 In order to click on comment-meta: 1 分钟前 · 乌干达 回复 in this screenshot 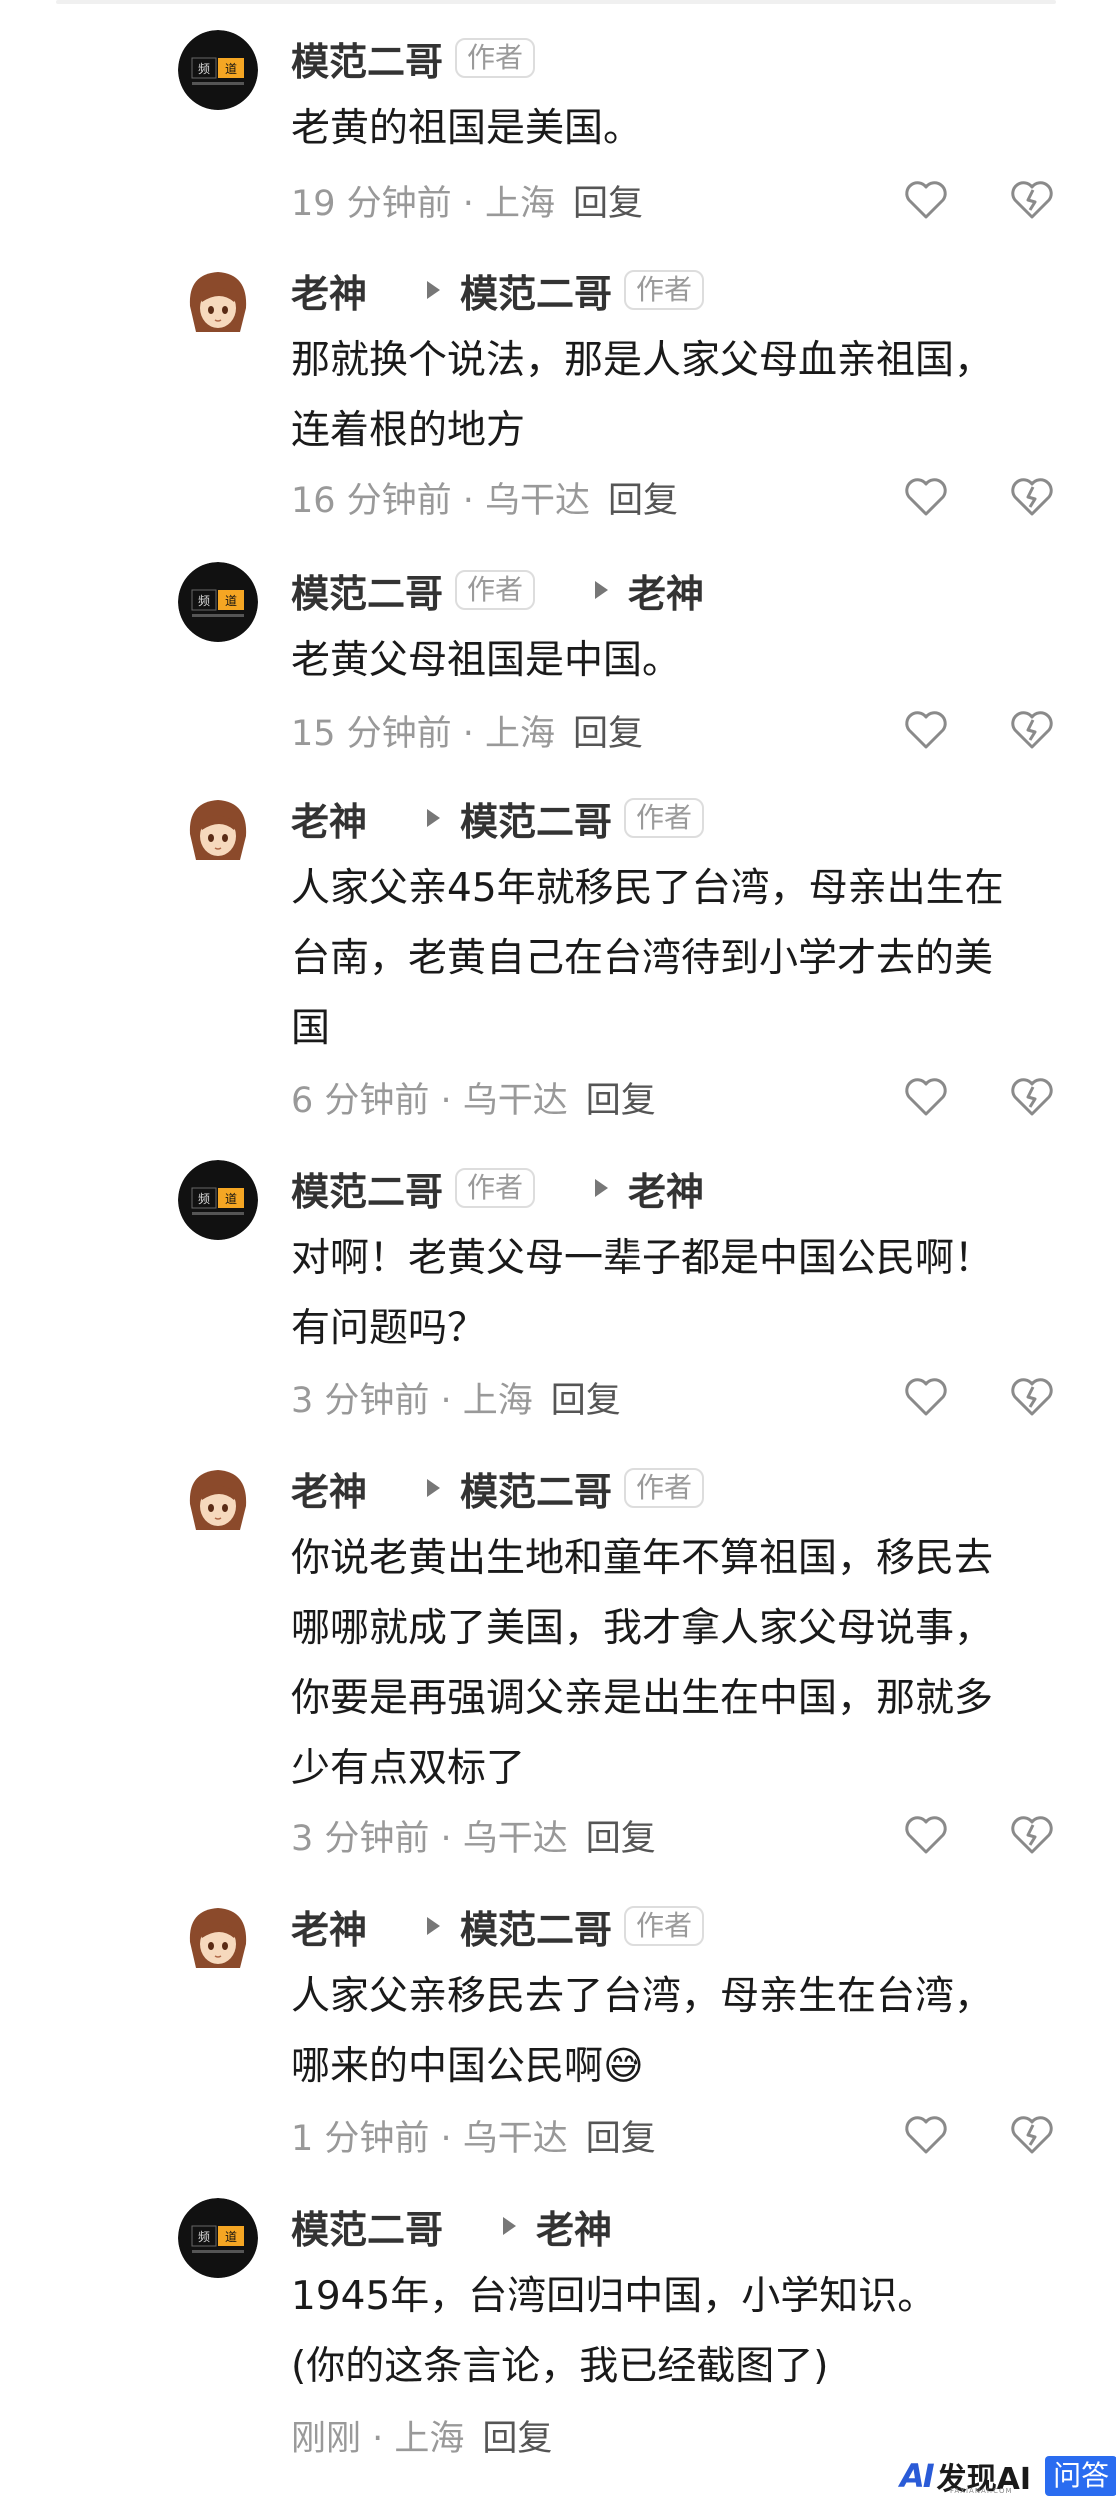, I will do `click(473, 2135)`.